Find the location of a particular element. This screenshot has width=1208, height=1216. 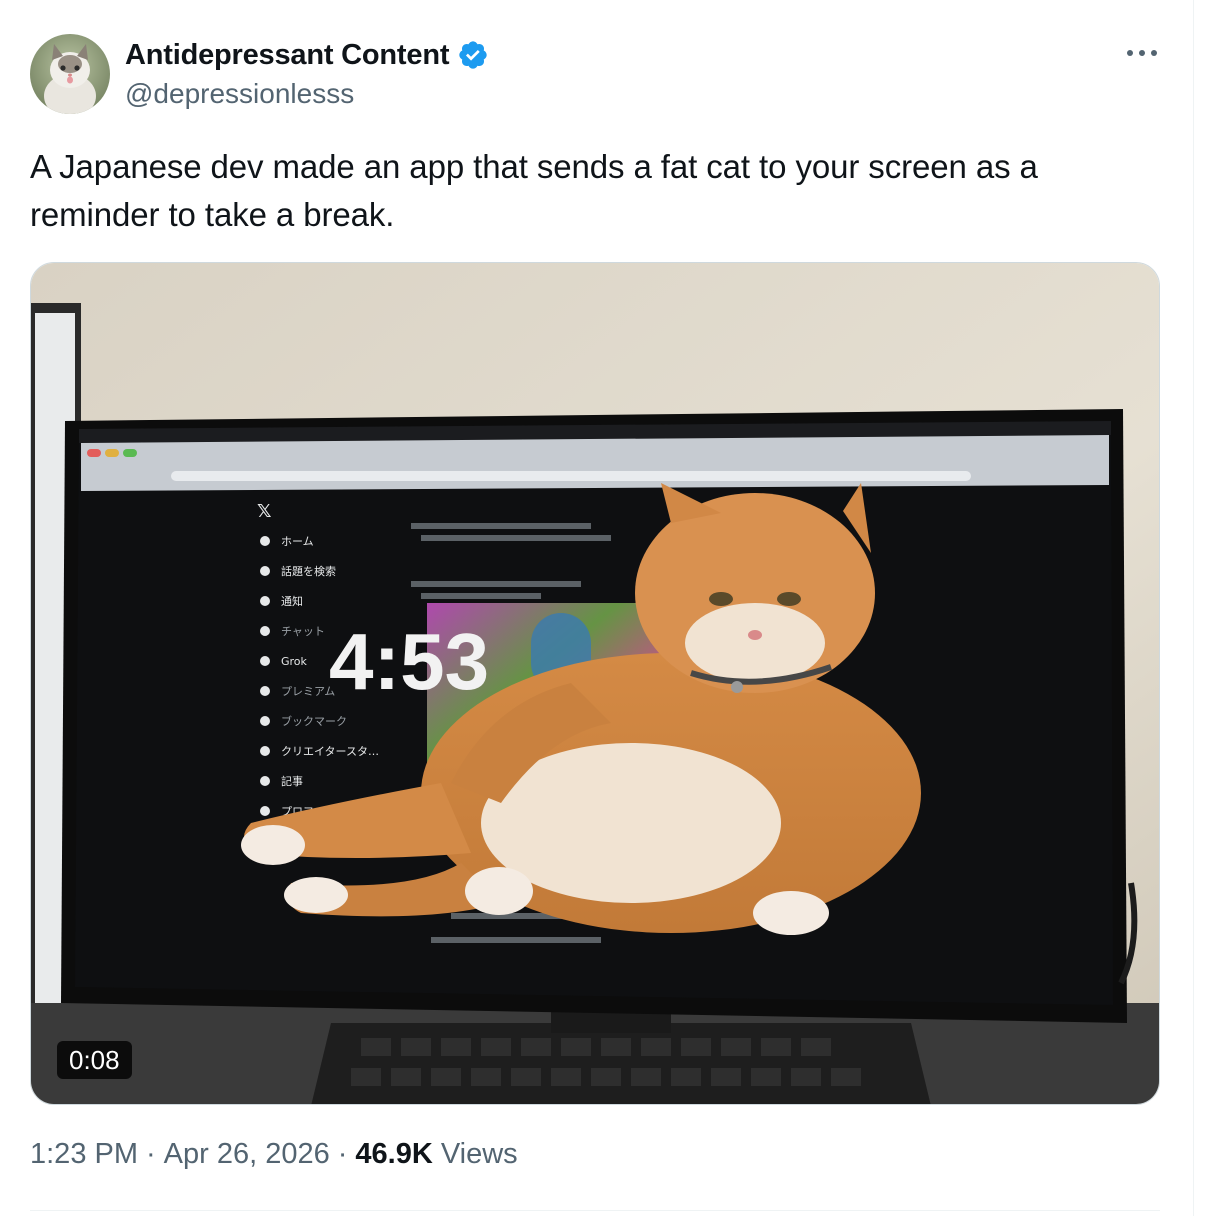

video-duration-badge: 0:08 is located at coordinates (94, 1060).